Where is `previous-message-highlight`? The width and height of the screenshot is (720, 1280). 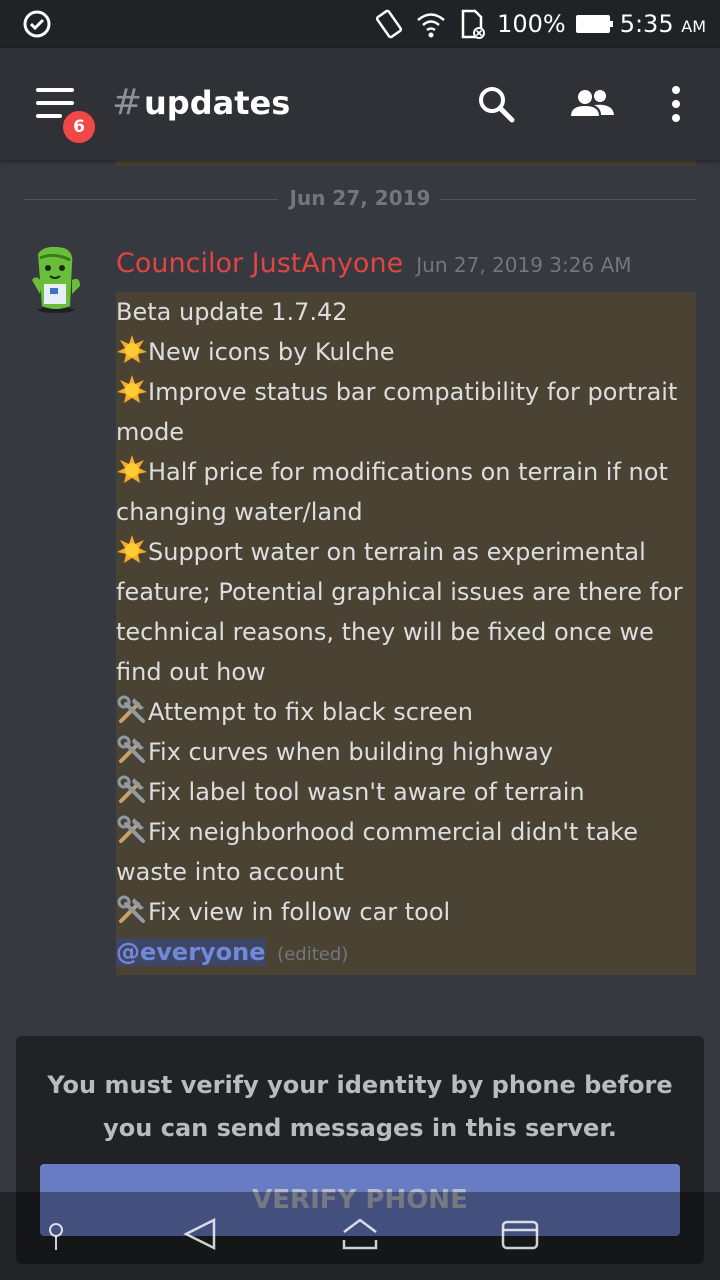 previous-message-highlight is located at coordinates (472, 163).